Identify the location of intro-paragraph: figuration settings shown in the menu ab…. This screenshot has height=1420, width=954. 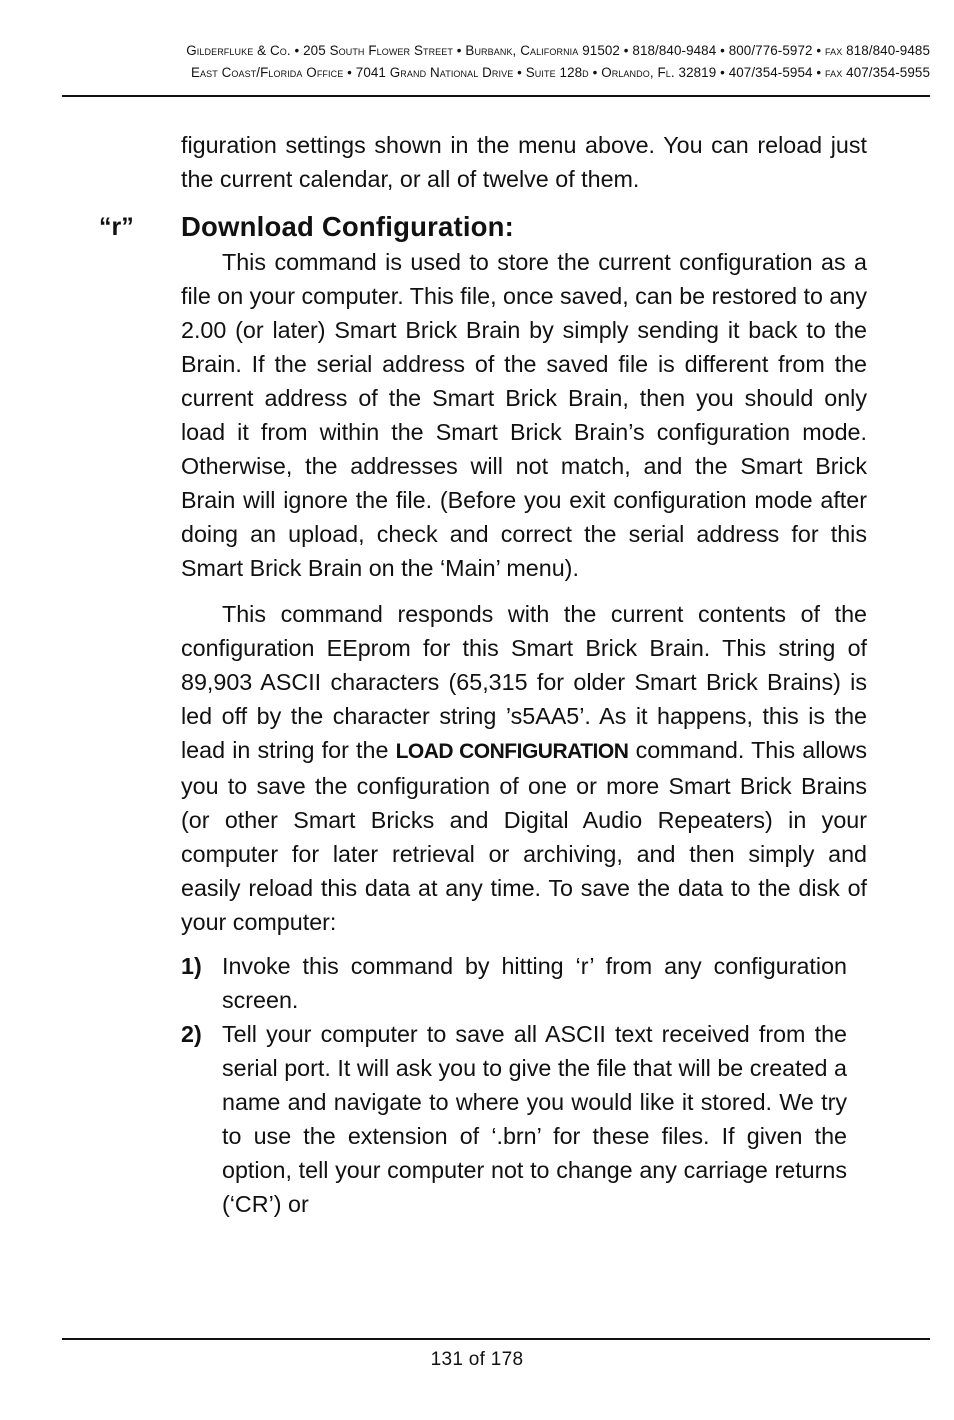
(524, 162).